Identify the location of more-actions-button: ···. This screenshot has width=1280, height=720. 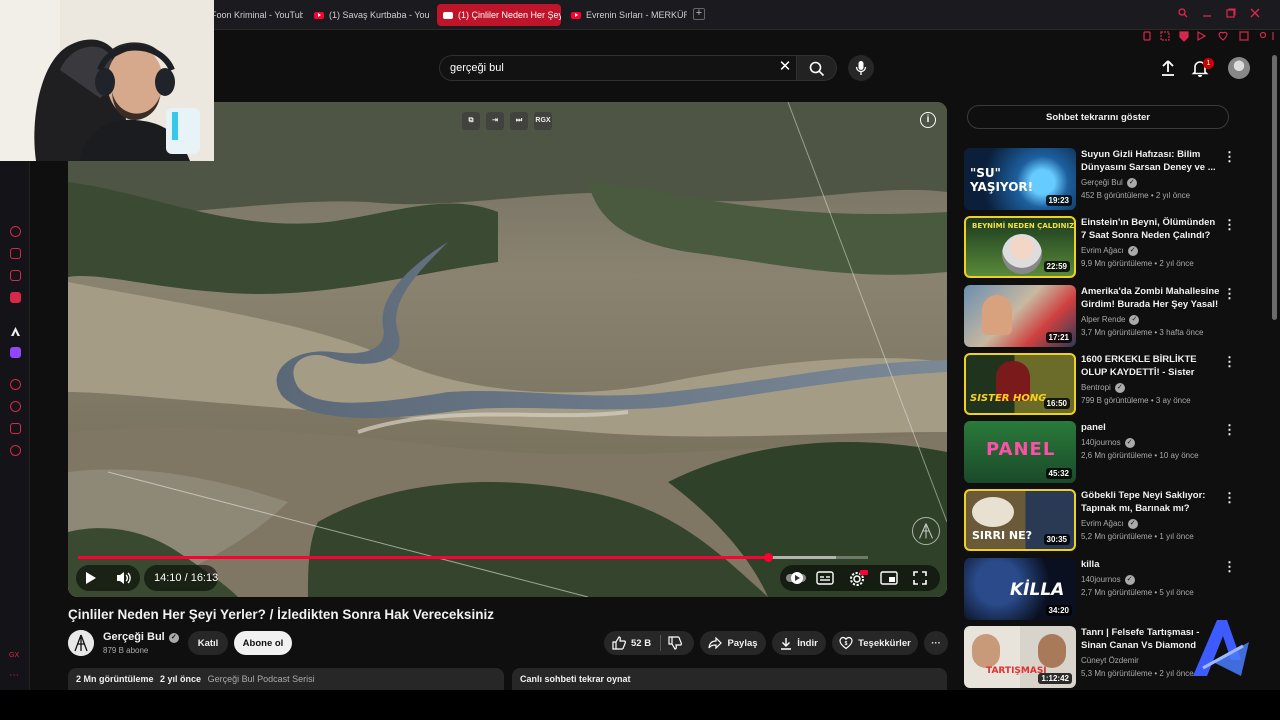
(936, 643).